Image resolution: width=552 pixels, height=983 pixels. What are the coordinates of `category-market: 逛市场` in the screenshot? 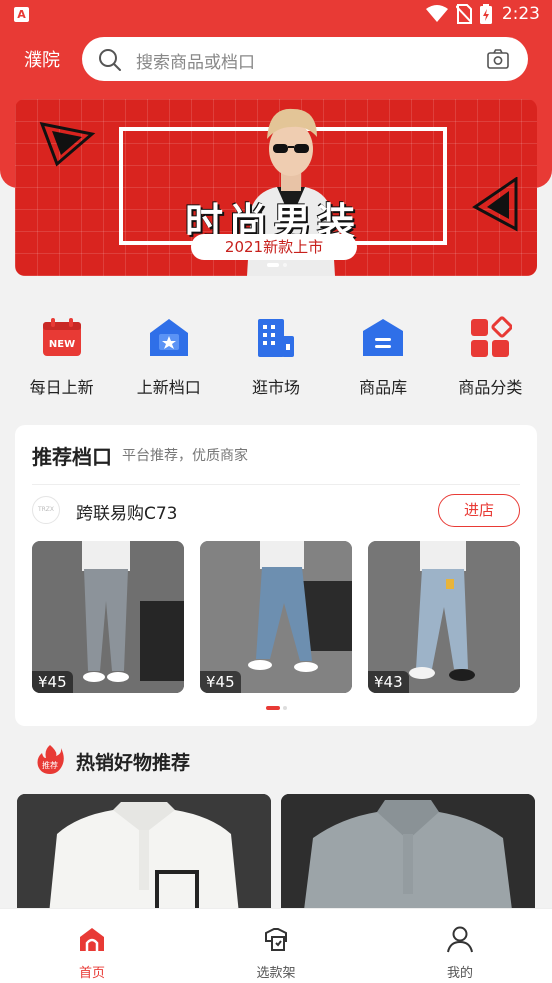 It's located at (276, 354).